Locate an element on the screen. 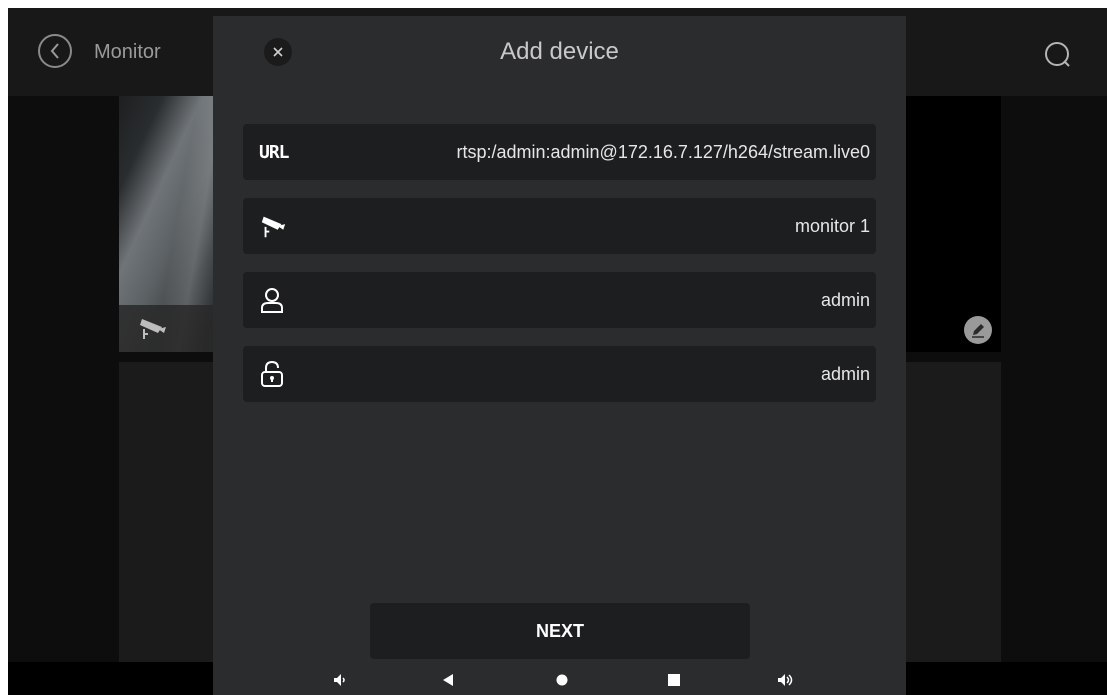  back-triangle-icon is located at coordinates (448, 682).